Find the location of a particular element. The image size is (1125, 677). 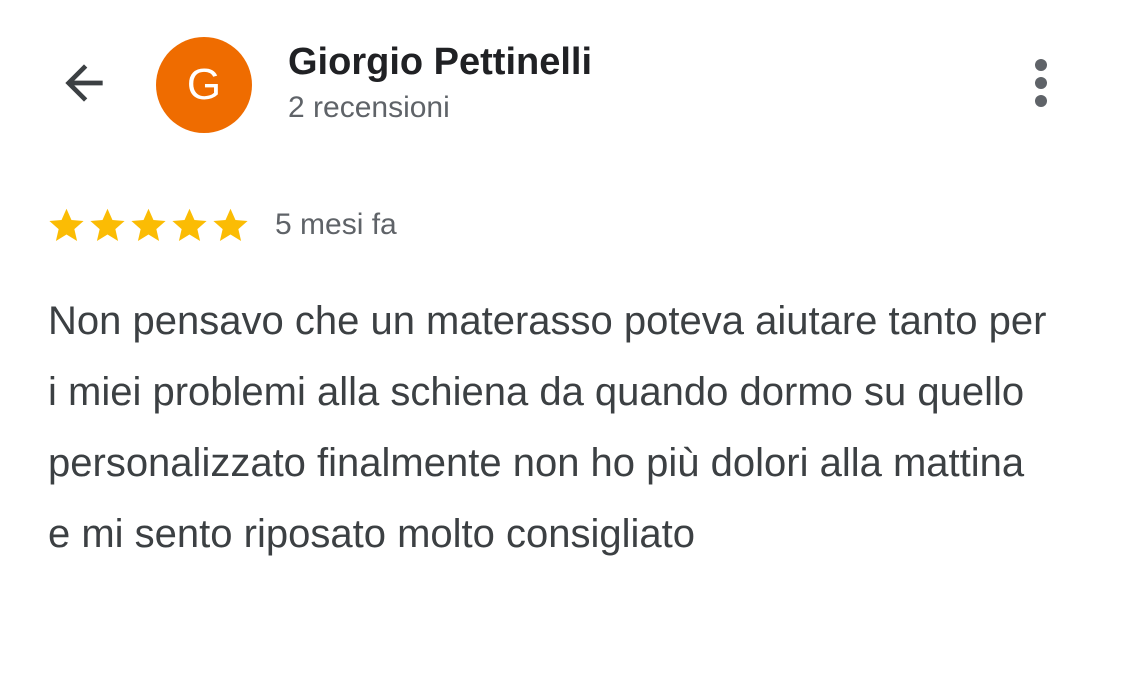

more-vert-icon is located at coordinates (1041, 85).